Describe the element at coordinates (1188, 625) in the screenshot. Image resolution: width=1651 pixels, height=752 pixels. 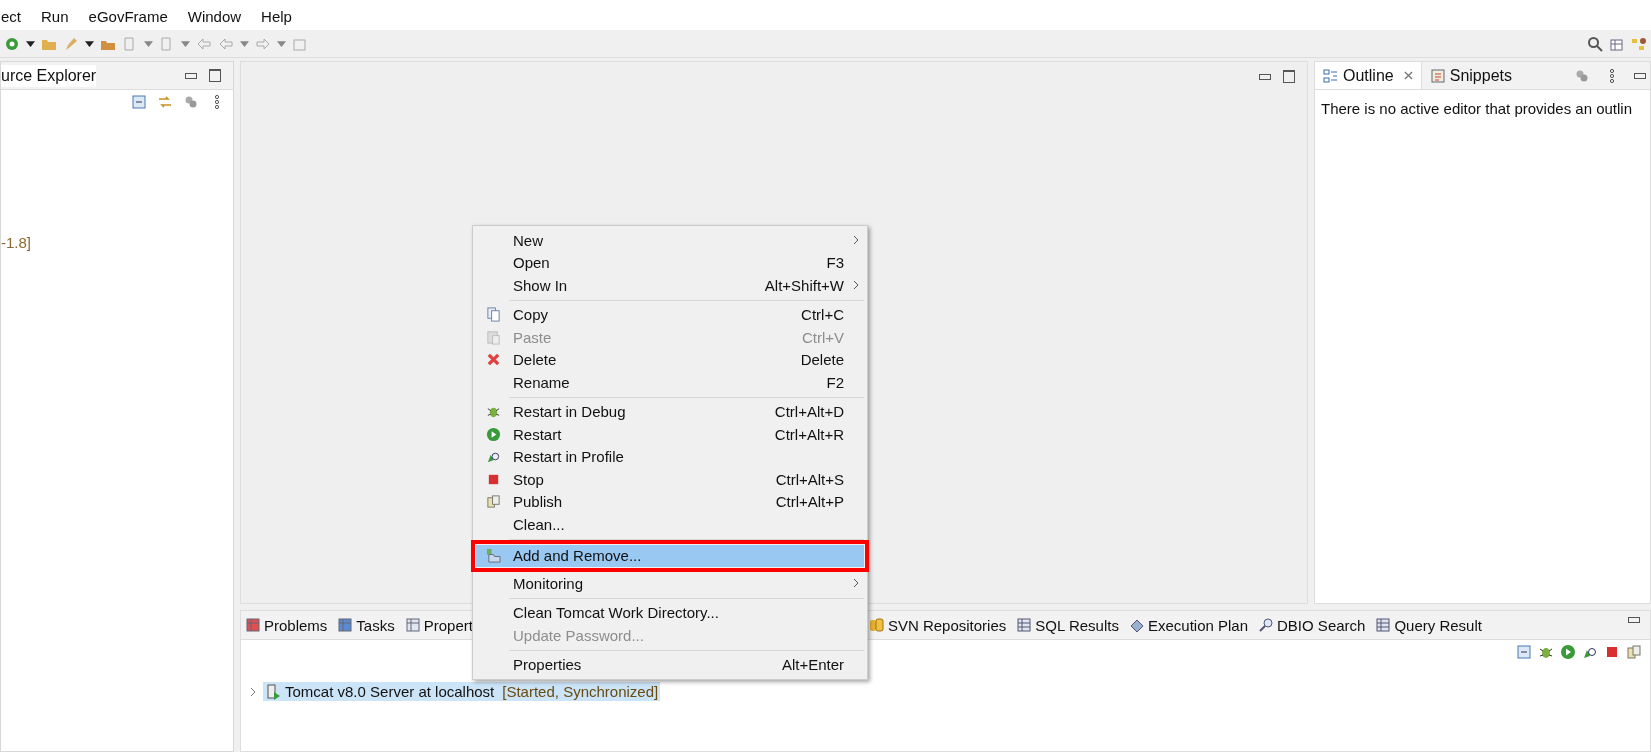
I see `panel-tab: Execution Plan` at that location.